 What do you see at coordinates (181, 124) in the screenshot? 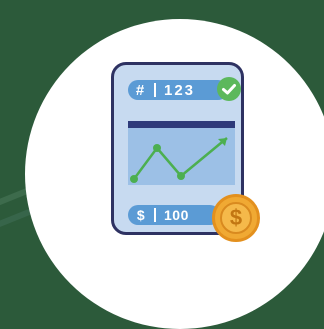
I see `chart-header-bar` at bounding box center [181, 124].